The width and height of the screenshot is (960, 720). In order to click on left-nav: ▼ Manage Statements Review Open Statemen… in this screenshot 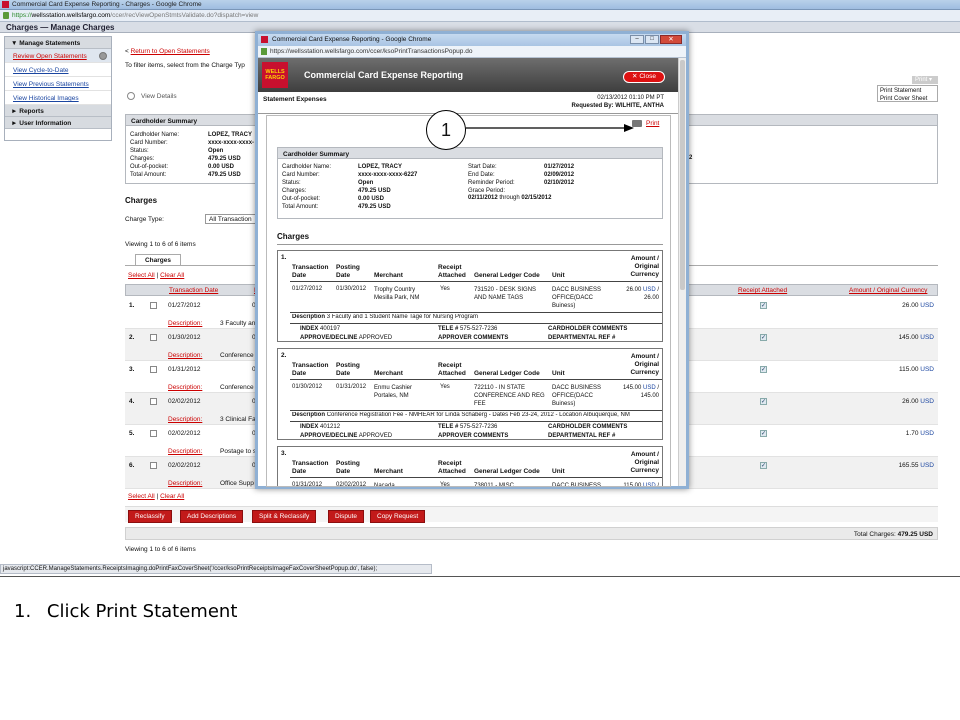, I will do `click(58, 88)`.